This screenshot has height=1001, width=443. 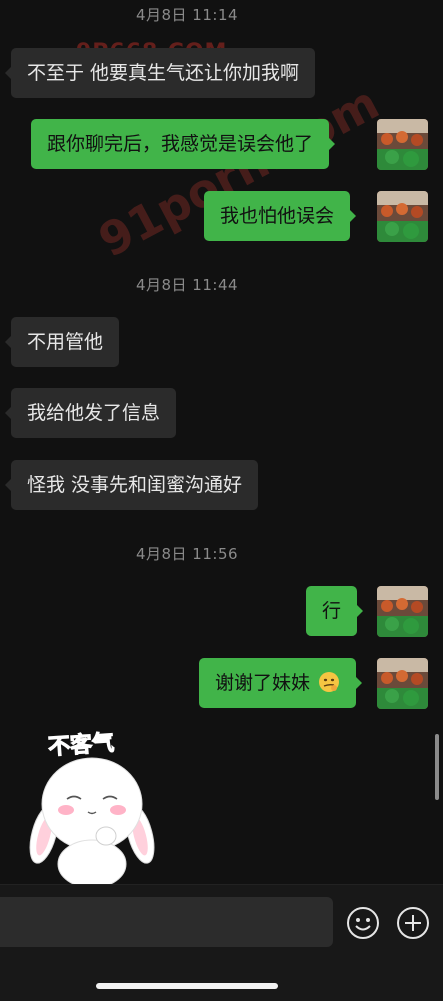 What do you see at coordinates (180, 144) in the screenshot?
I see `message-text: 跟你聊完后，我感觉是误会他了` at bounding box center [180, 144].